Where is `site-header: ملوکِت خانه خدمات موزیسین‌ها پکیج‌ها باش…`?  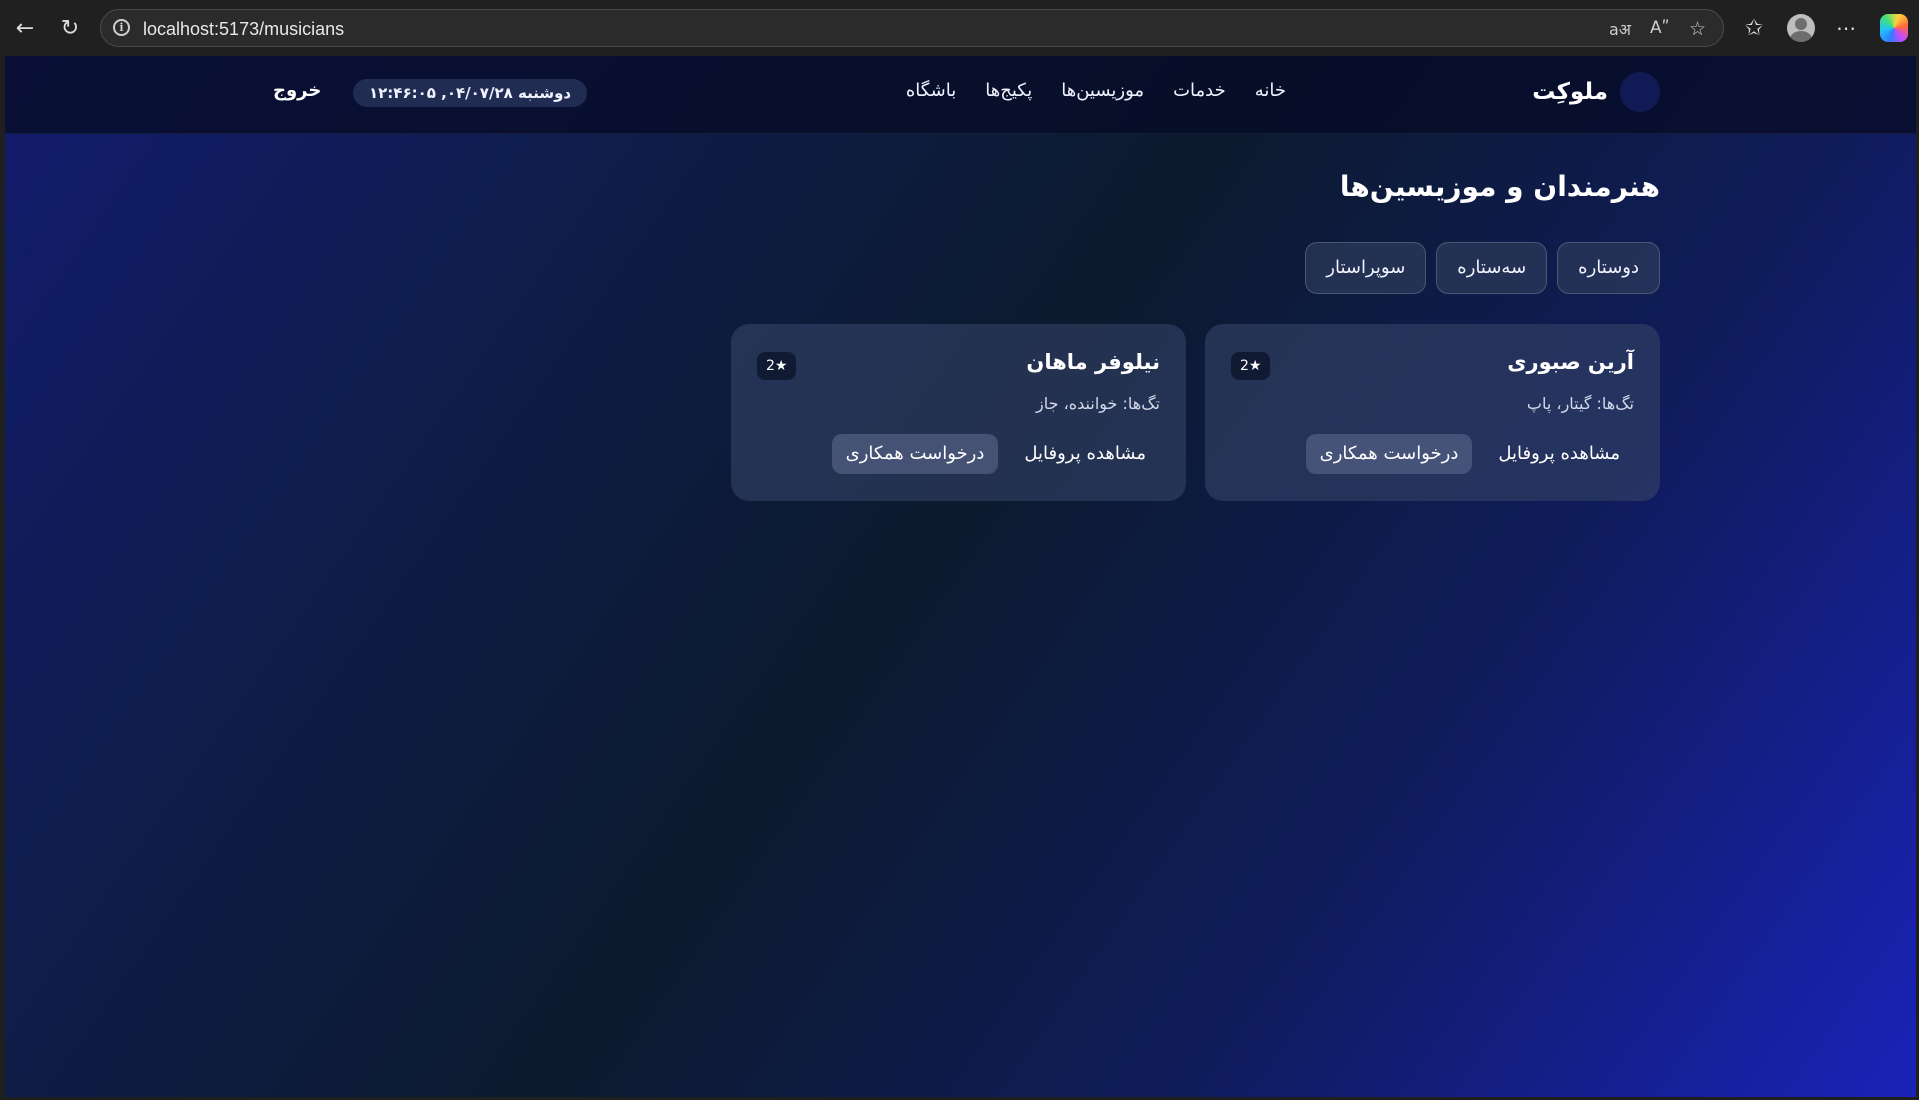 site-header: ملوکِت خانه خدمات موزیسین‌ها پکیج‌ها باش… is located at coordinates (960, 95).